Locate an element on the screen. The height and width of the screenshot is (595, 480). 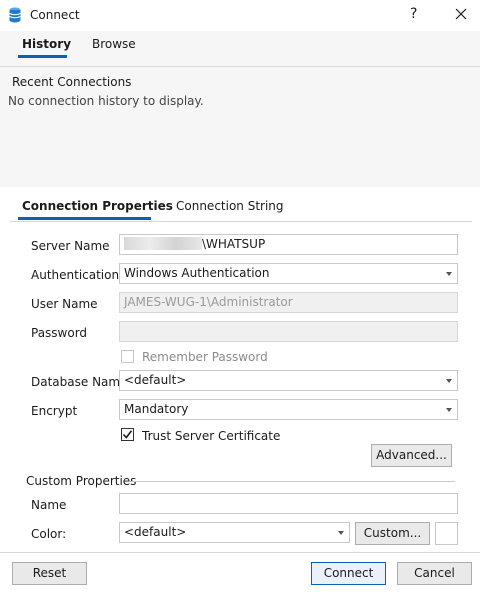
color-select: <default> is located at coordinates (234, 532).